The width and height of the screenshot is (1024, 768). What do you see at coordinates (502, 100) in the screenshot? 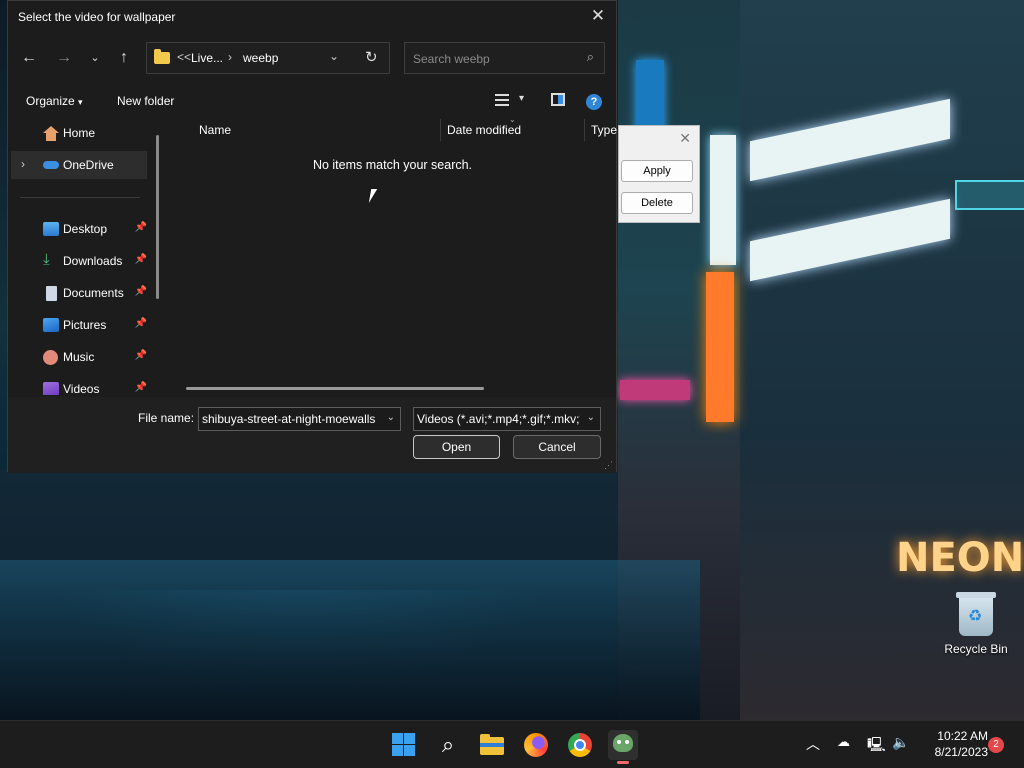
I see `view-options-icon` at bounding box center [502, 100].